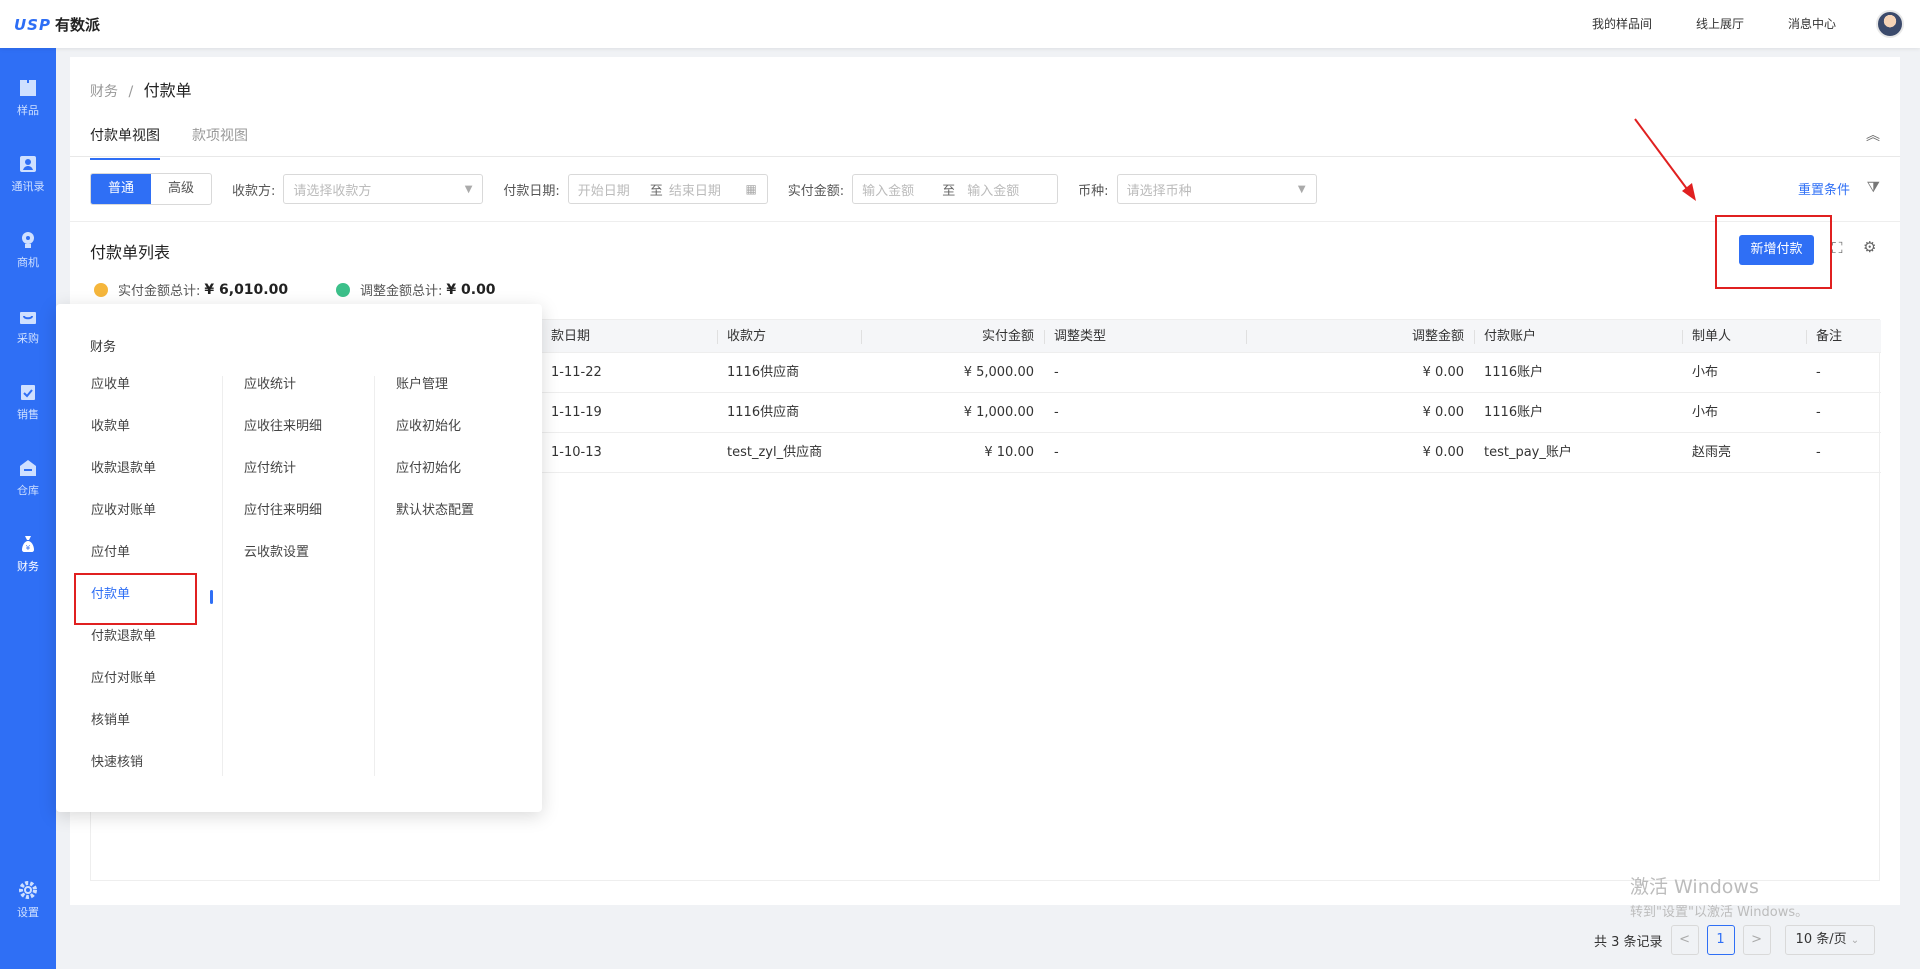 This screenshot has width=1920, height=969. I want to click on section-divider, so click(985, 221).